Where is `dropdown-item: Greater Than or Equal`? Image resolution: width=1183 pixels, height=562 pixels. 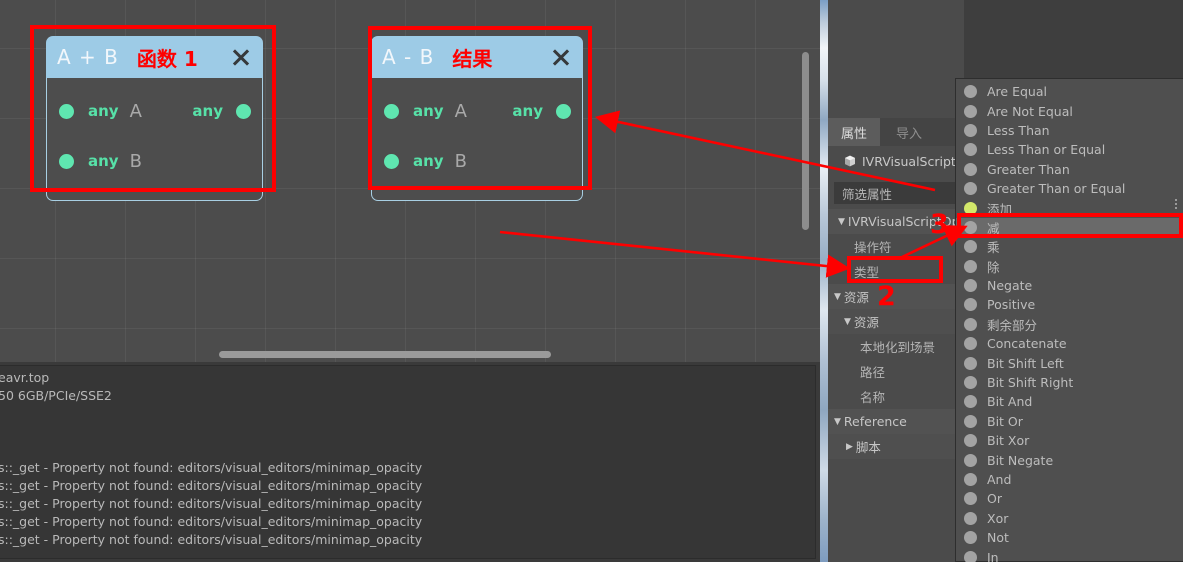 dropdown-item: Greater Than or Equal is located at coordinates (1069, 188).